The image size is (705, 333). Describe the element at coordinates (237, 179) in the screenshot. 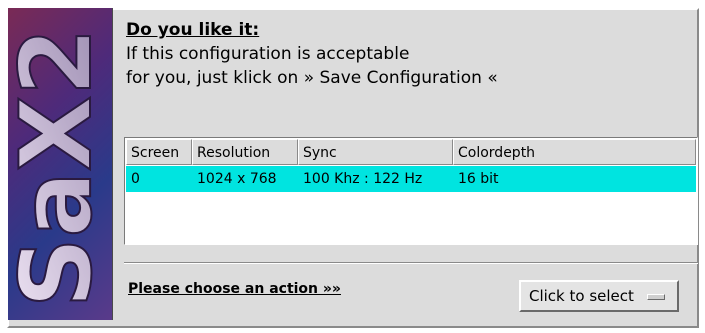

I see `cell-resolution: 1024 x 768` at that location.